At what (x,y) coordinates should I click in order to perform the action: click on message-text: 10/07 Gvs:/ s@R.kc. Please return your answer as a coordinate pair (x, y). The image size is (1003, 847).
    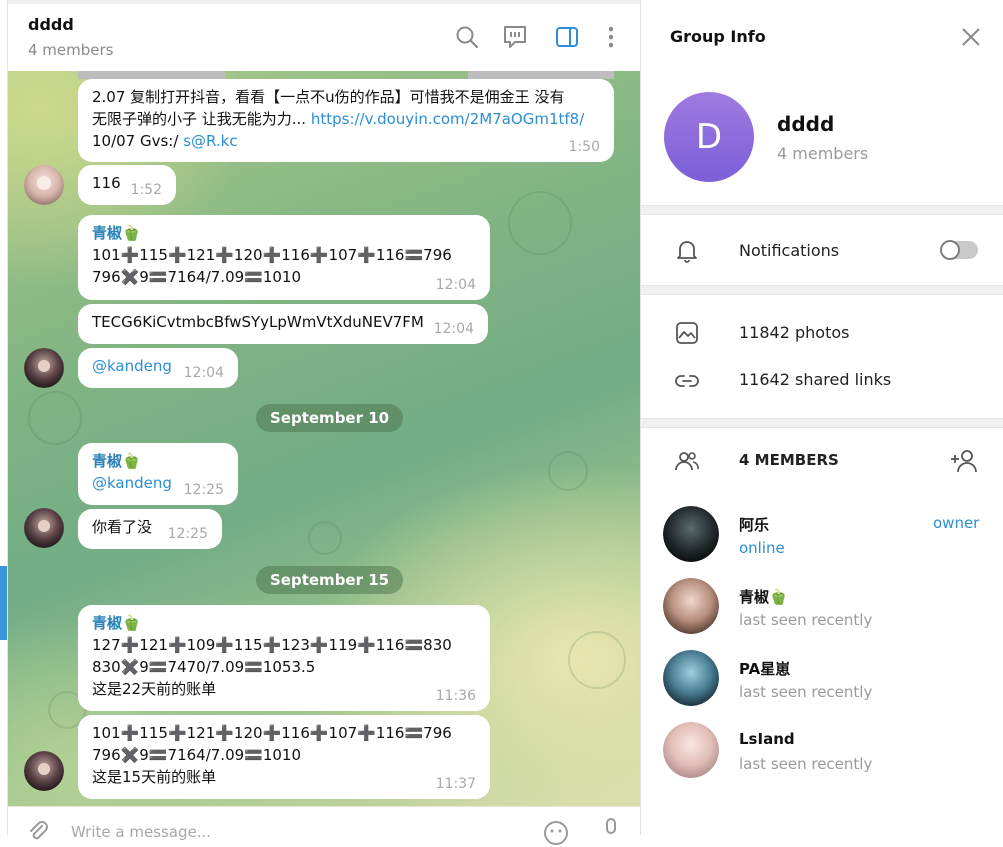
    Looking at the image, I should click on (165, 141).